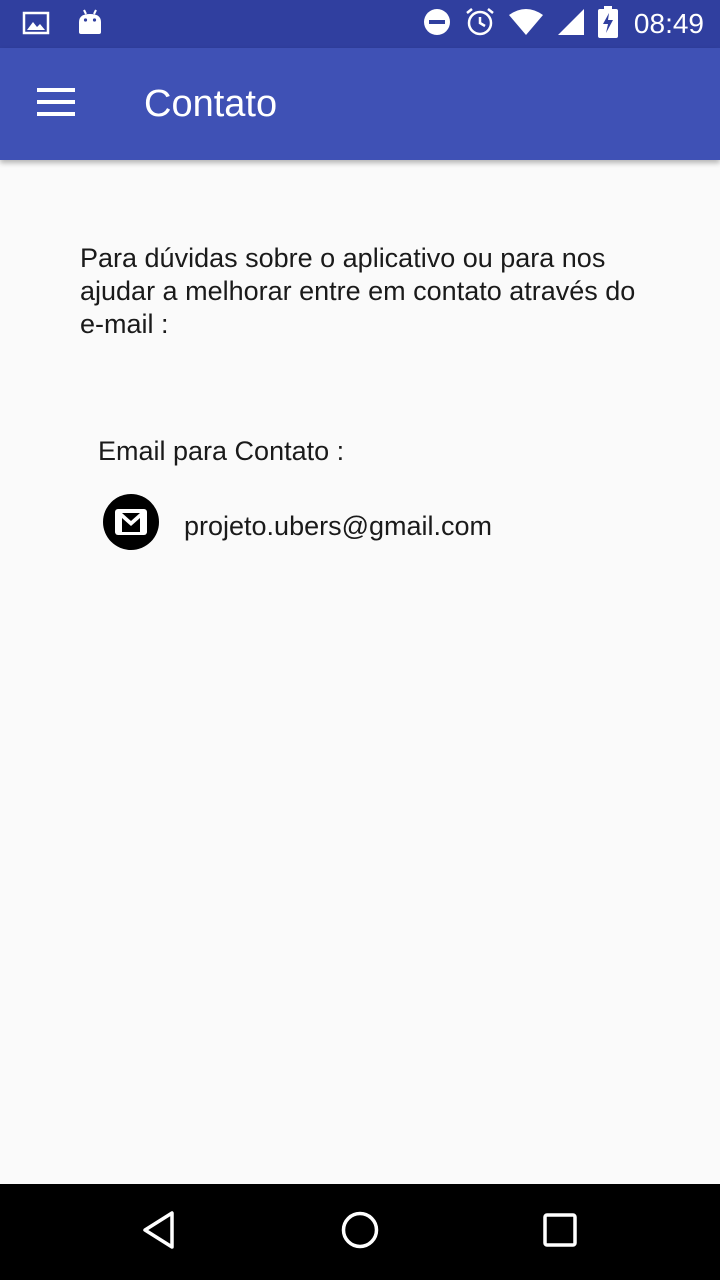  I want to click on back-button, so click(160, 1232).